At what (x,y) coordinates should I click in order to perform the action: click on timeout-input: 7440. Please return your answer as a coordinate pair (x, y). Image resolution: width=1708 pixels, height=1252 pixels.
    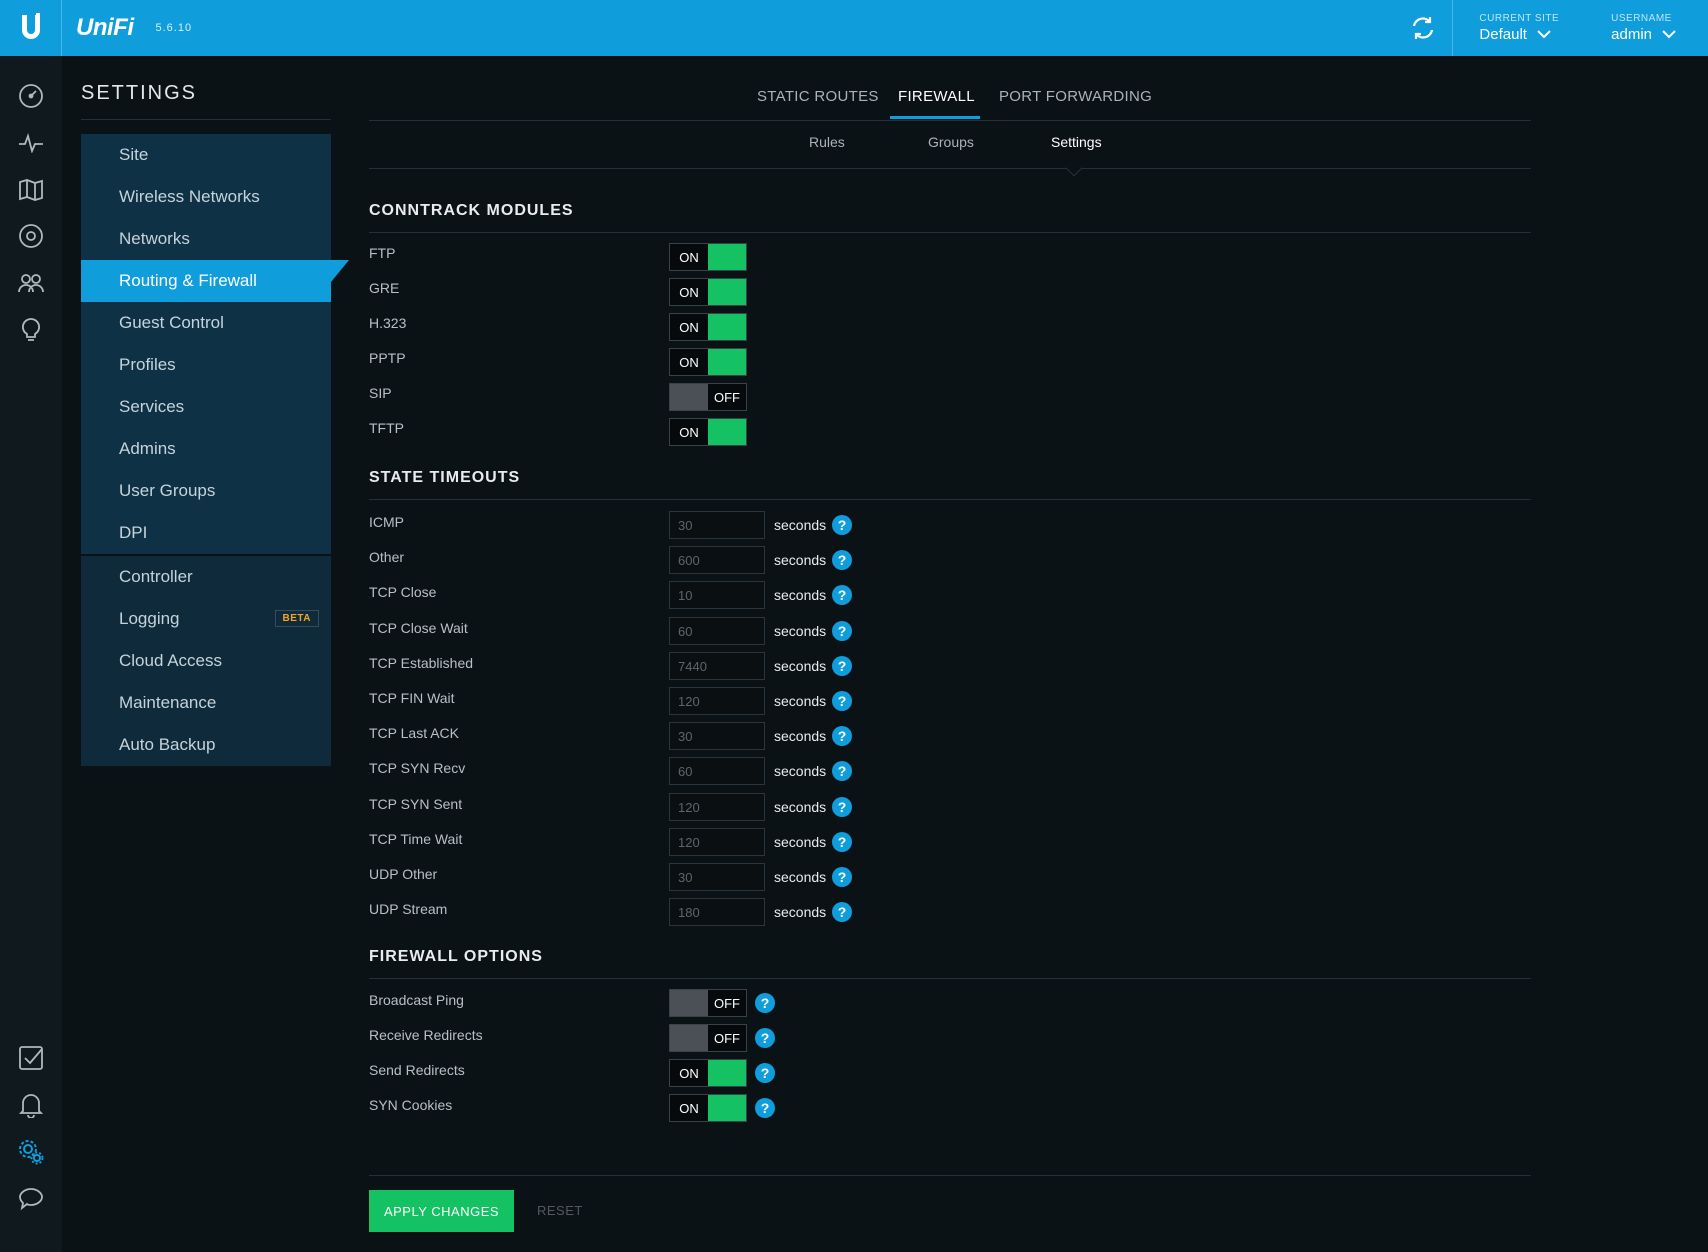
    Looking at the image, I should click on (717, 666).